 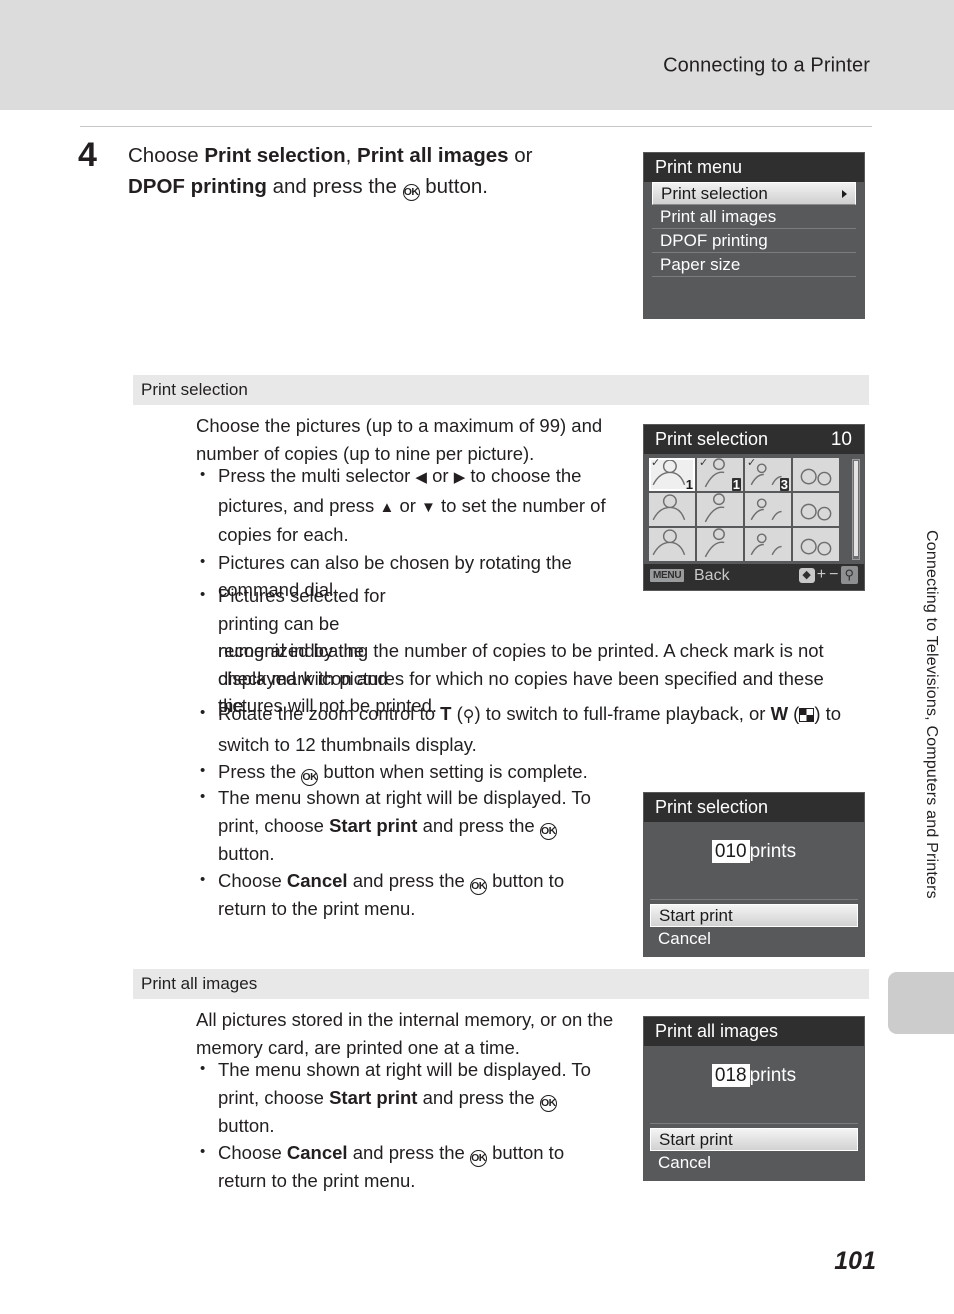 What do you see at coordinates (334, 186) in the screenshot?
I see `step-text-mid: and press the` at bounding box center [334, 186].